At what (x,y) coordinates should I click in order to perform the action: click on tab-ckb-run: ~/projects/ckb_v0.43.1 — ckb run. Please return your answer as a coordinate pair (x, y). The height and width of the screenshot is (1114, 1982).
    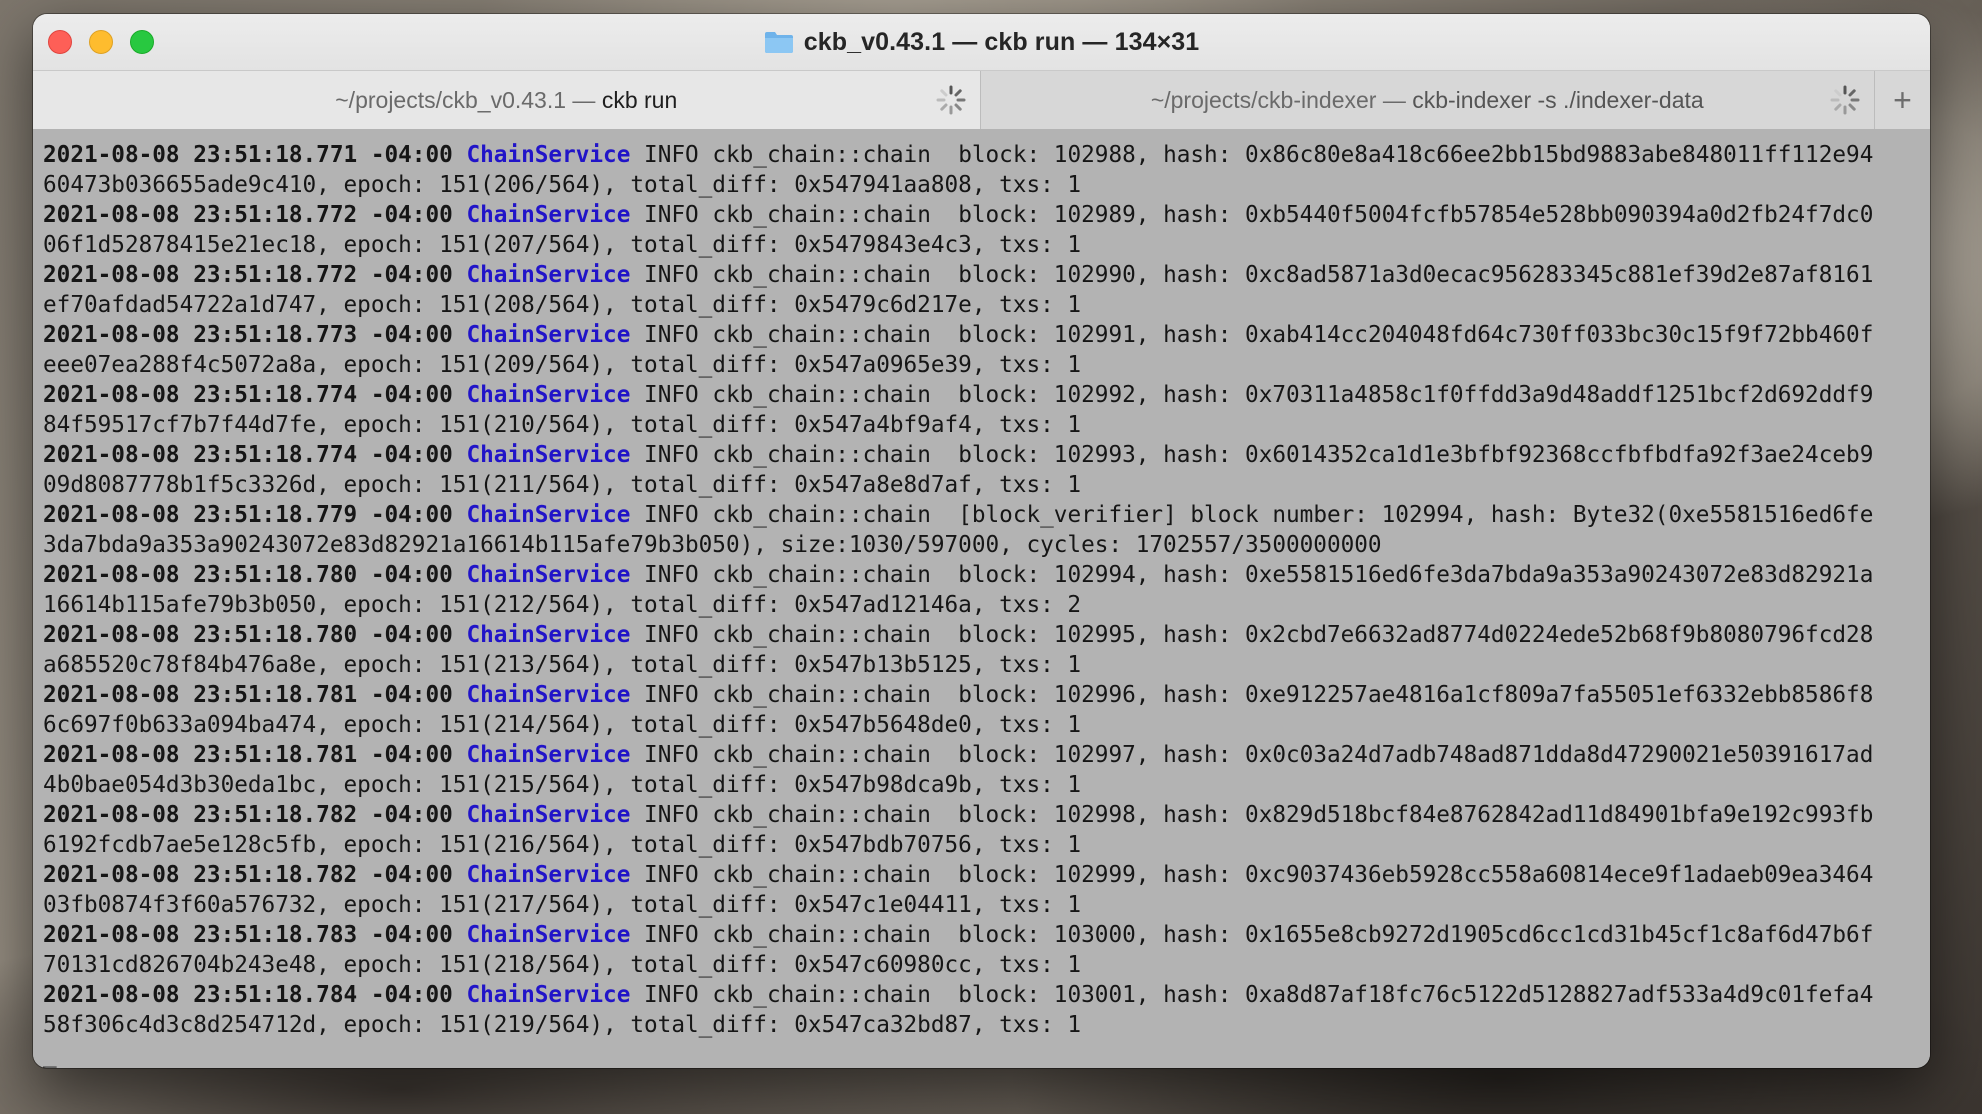
    Looking at the image, I should click on (506, 100).